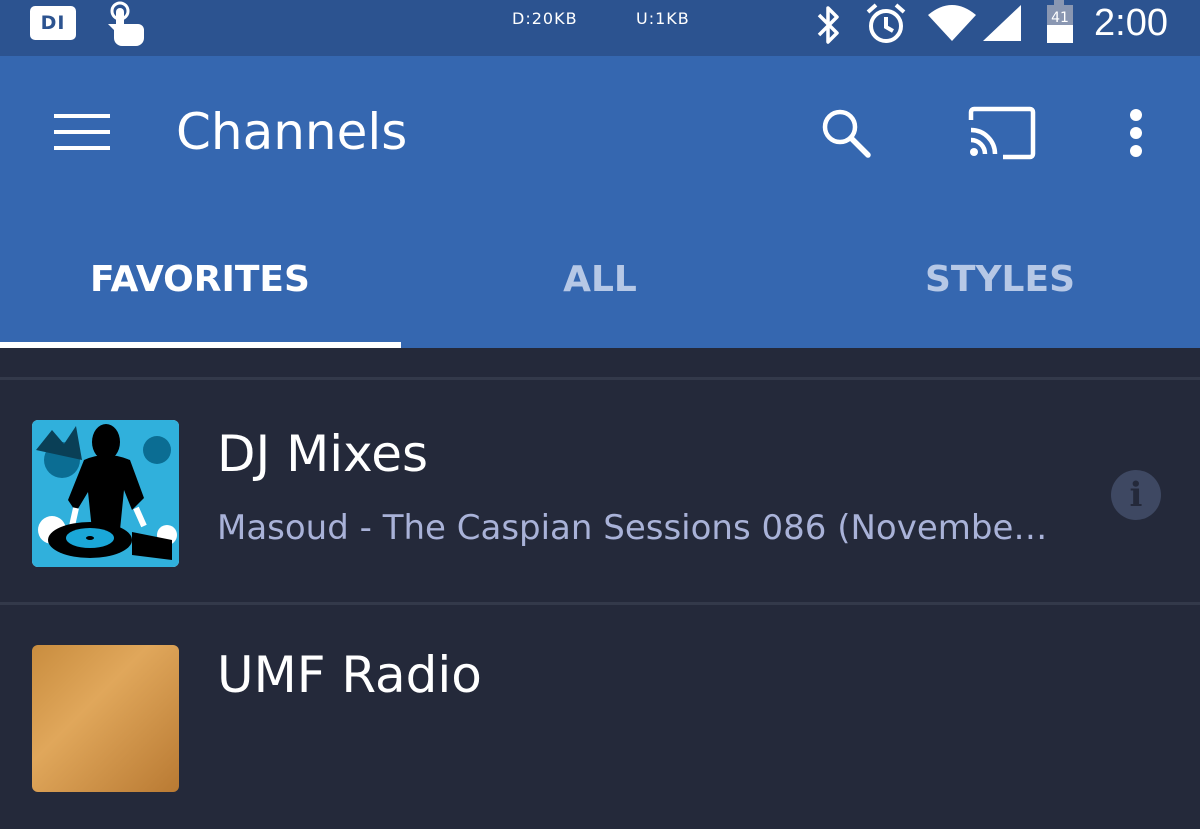 The height and width of the screenshot is (829, 1200). I want to click on cast-icon, so click(1002, 133).